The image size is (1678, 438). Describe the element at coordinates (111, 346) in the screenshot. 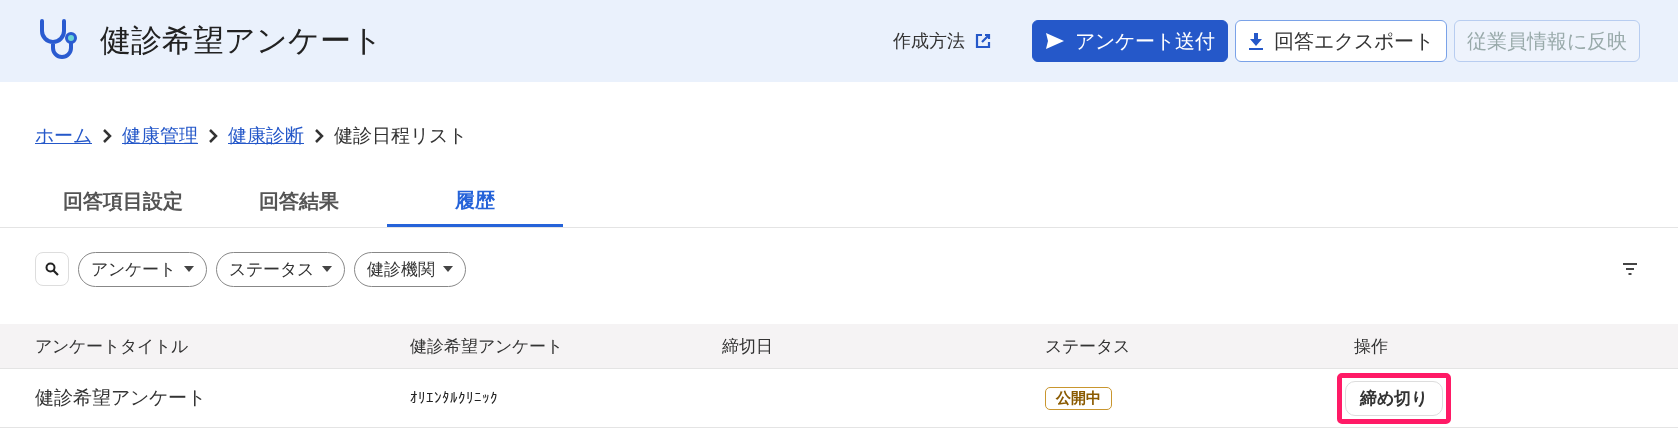

I see `column-header: アンケートタイトル` at that location.